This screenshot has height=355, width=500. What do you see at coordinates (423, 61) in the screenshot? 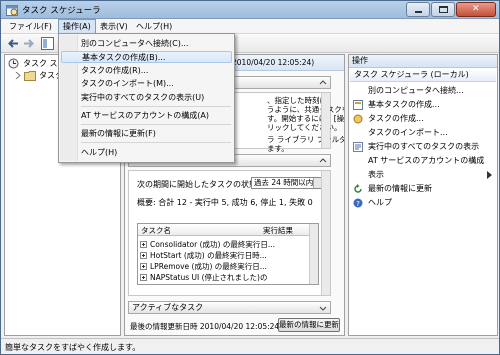
I see `actions-header: 操作` at bounding box center [423, 61].